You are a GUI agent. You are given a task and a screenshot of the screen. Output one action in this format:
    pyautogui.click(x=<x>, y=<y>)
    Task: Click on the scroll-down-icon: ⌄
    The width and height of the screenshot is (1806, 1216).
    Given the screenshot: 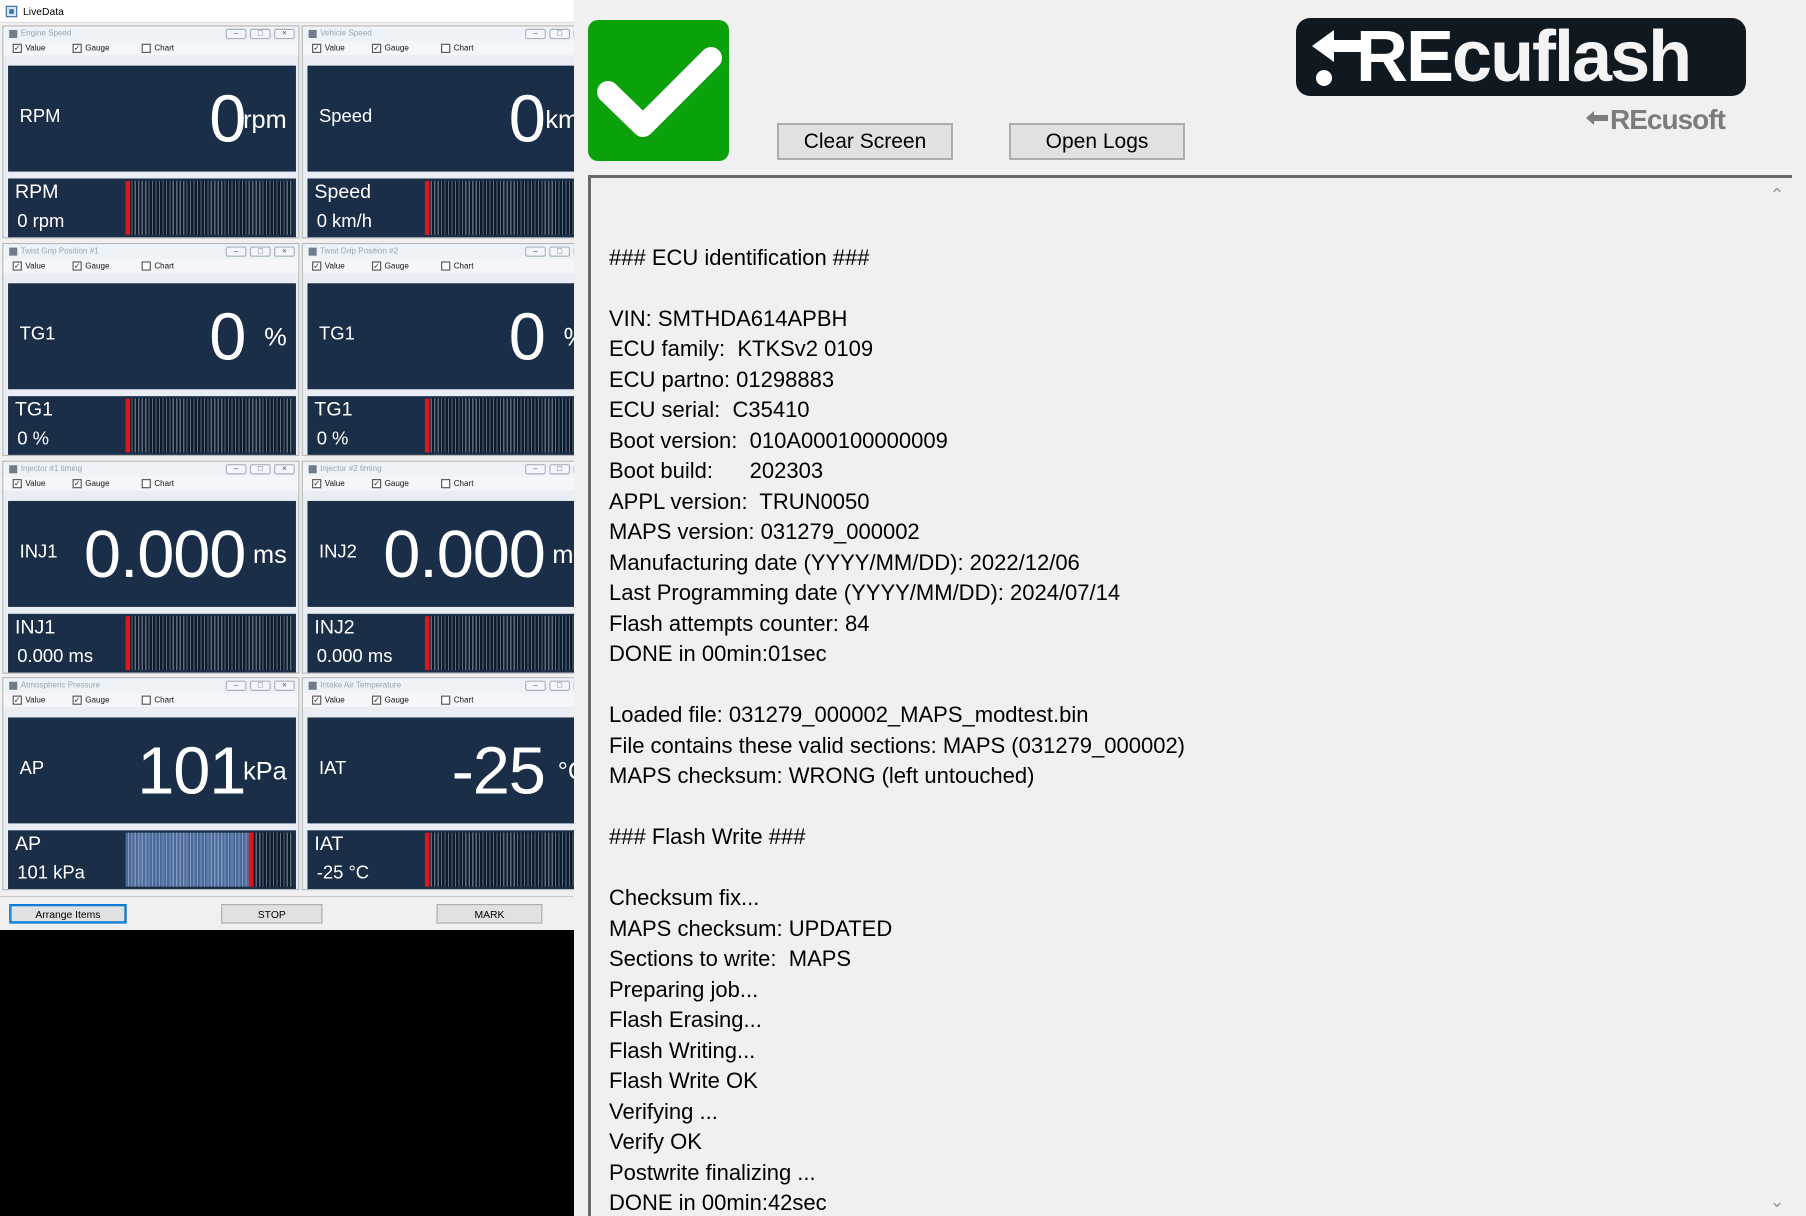 What is the action you would take?
    pyautogui.click(x=1777, y=1201)
    